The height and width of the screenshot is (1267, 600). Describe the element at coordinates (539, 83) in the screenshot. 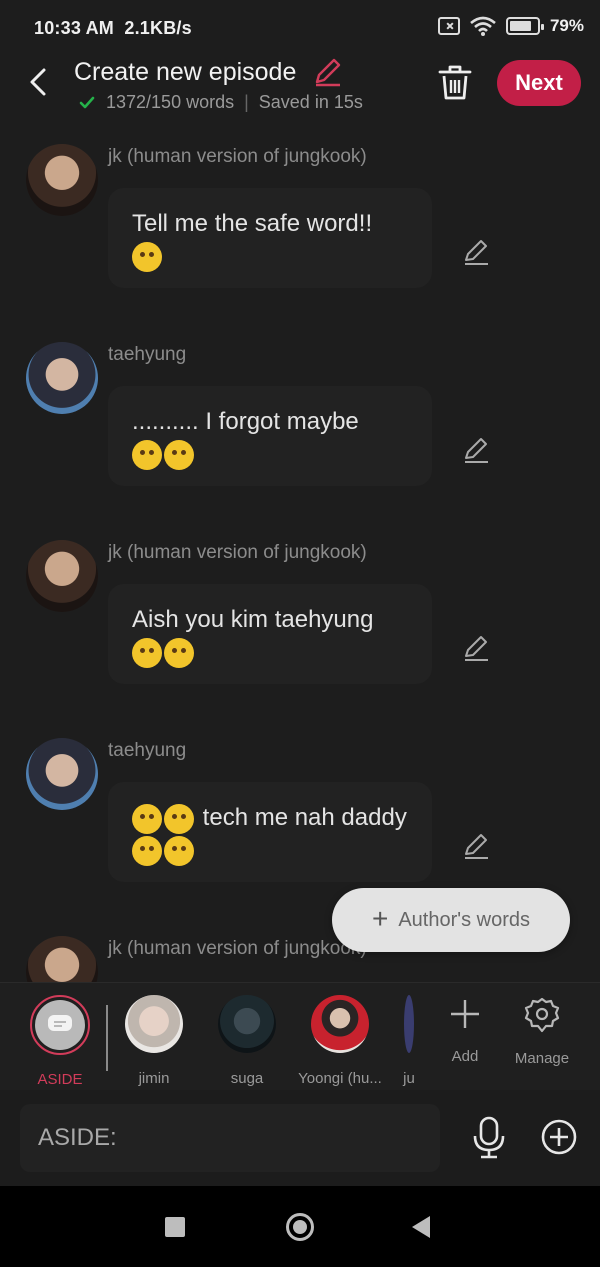

I see `next-button: Next` at that location.